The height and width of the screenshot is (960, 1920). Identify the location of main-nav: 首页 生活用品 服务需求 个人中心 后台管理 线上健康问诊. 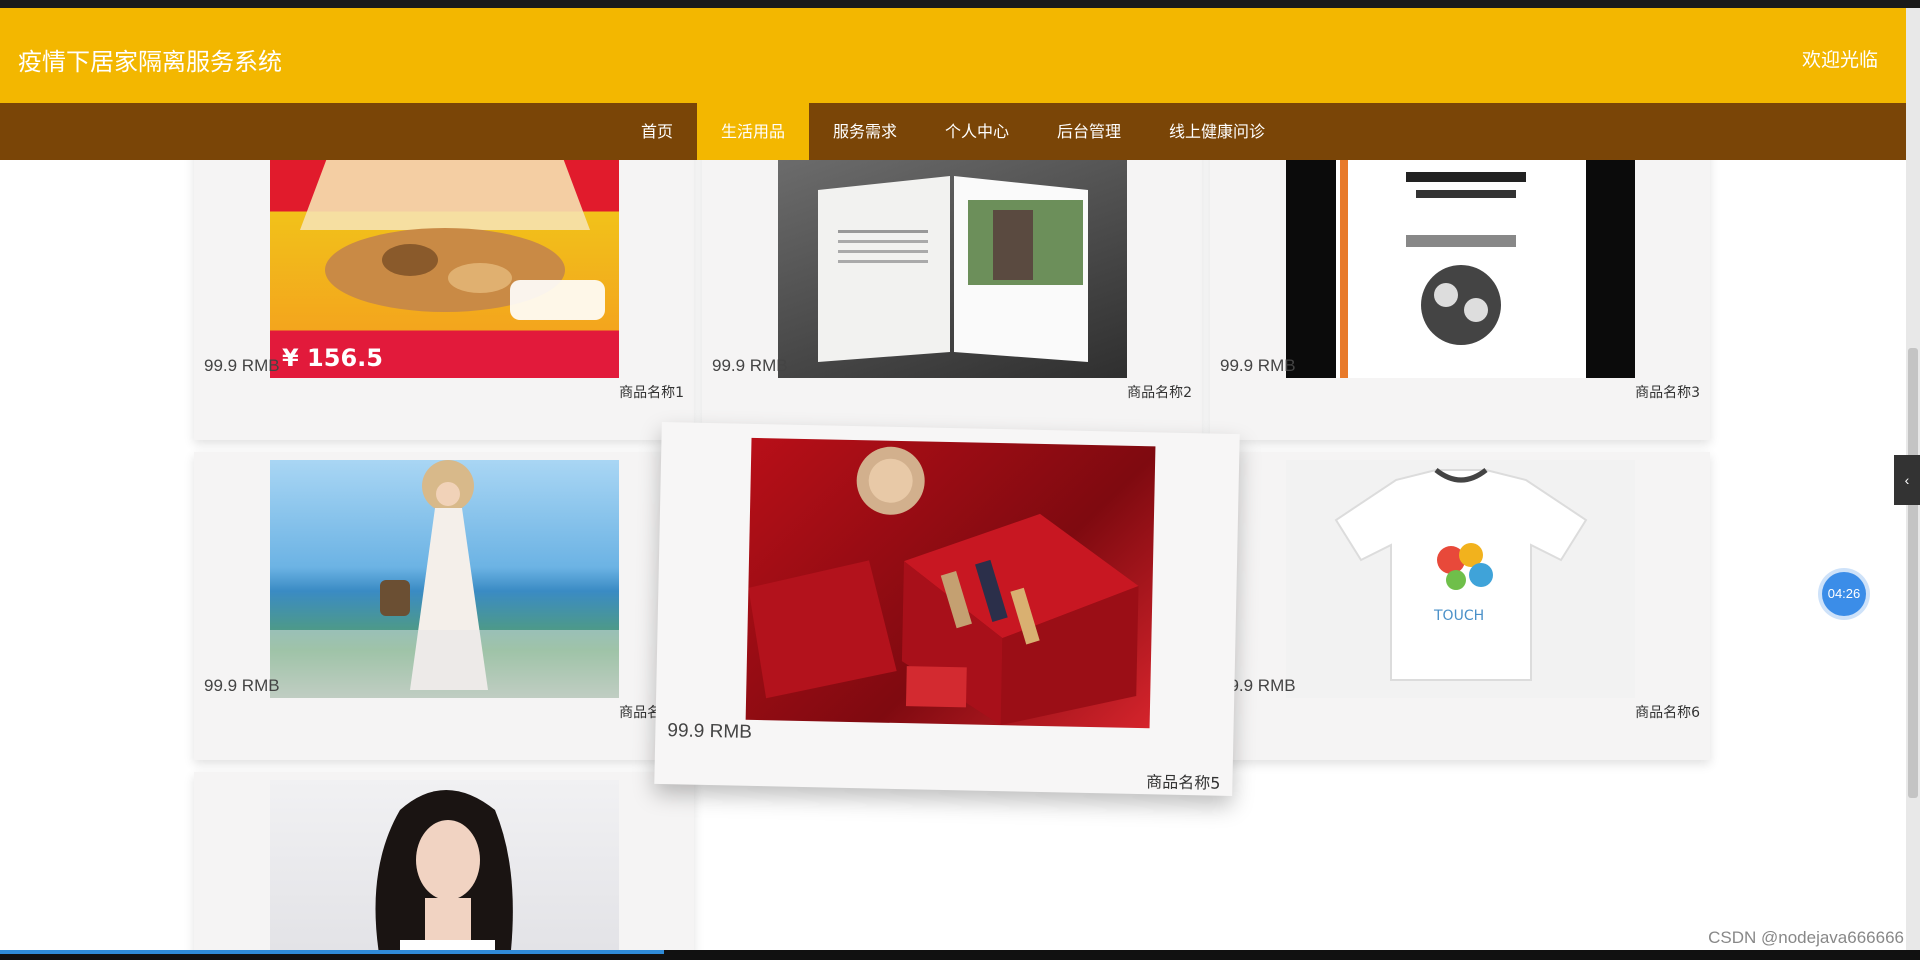
(953, 131).